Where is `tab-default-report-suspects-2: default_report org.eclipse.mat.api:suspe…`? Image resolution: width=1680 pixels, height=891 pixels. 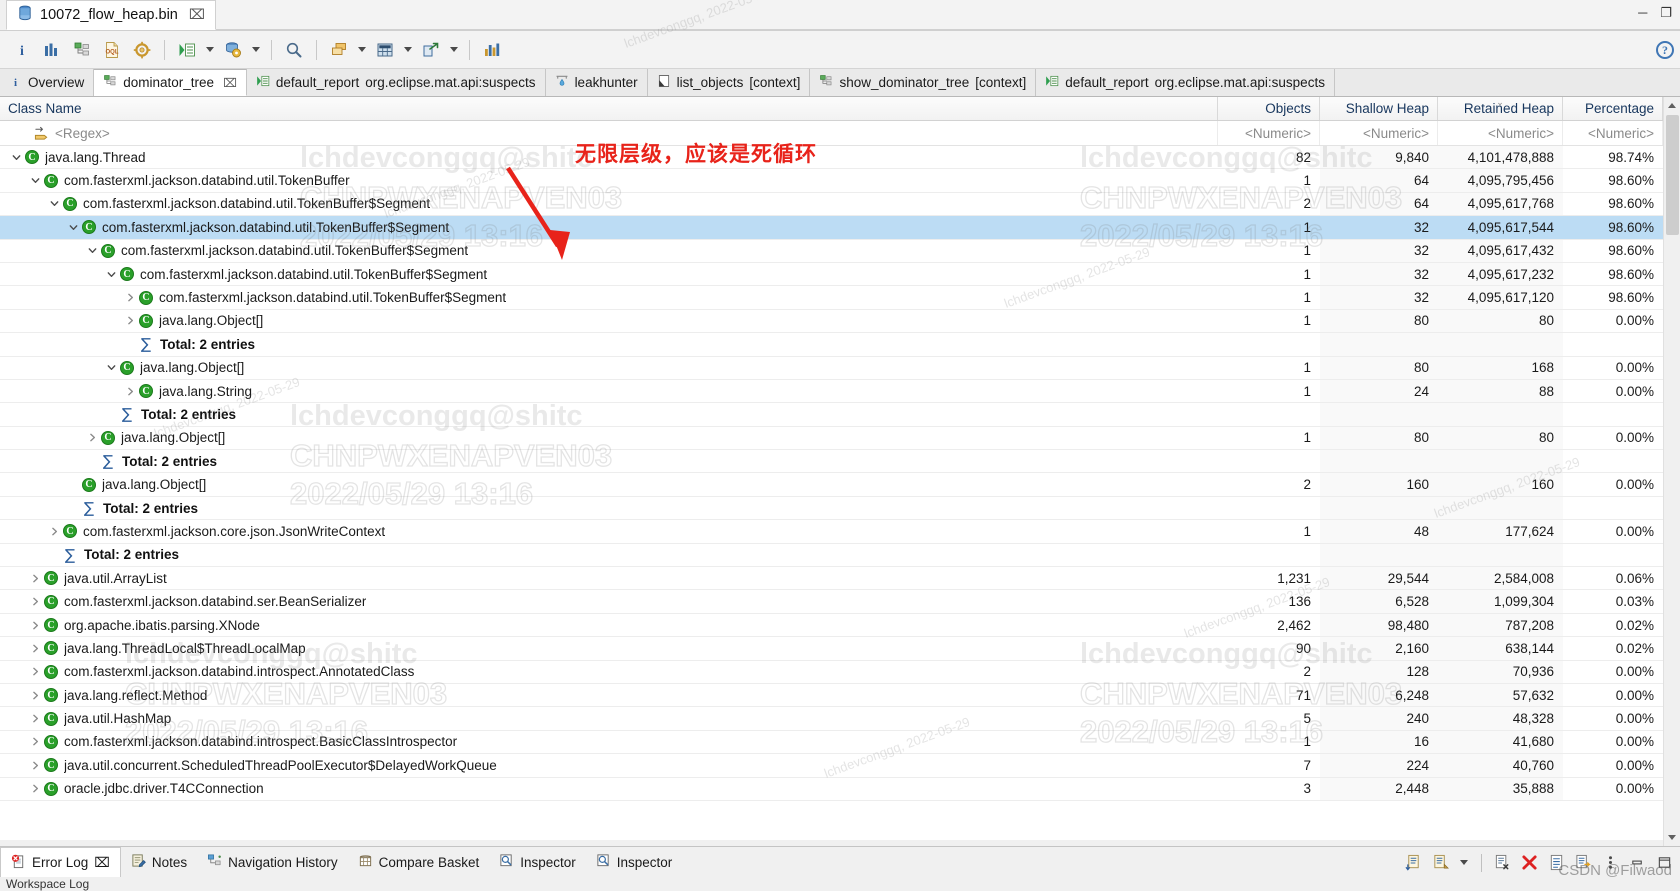 tab-default-report-suspects-2: default_report org.eclipse.mat.api:suspe… is located at coordinates (1185, 82).